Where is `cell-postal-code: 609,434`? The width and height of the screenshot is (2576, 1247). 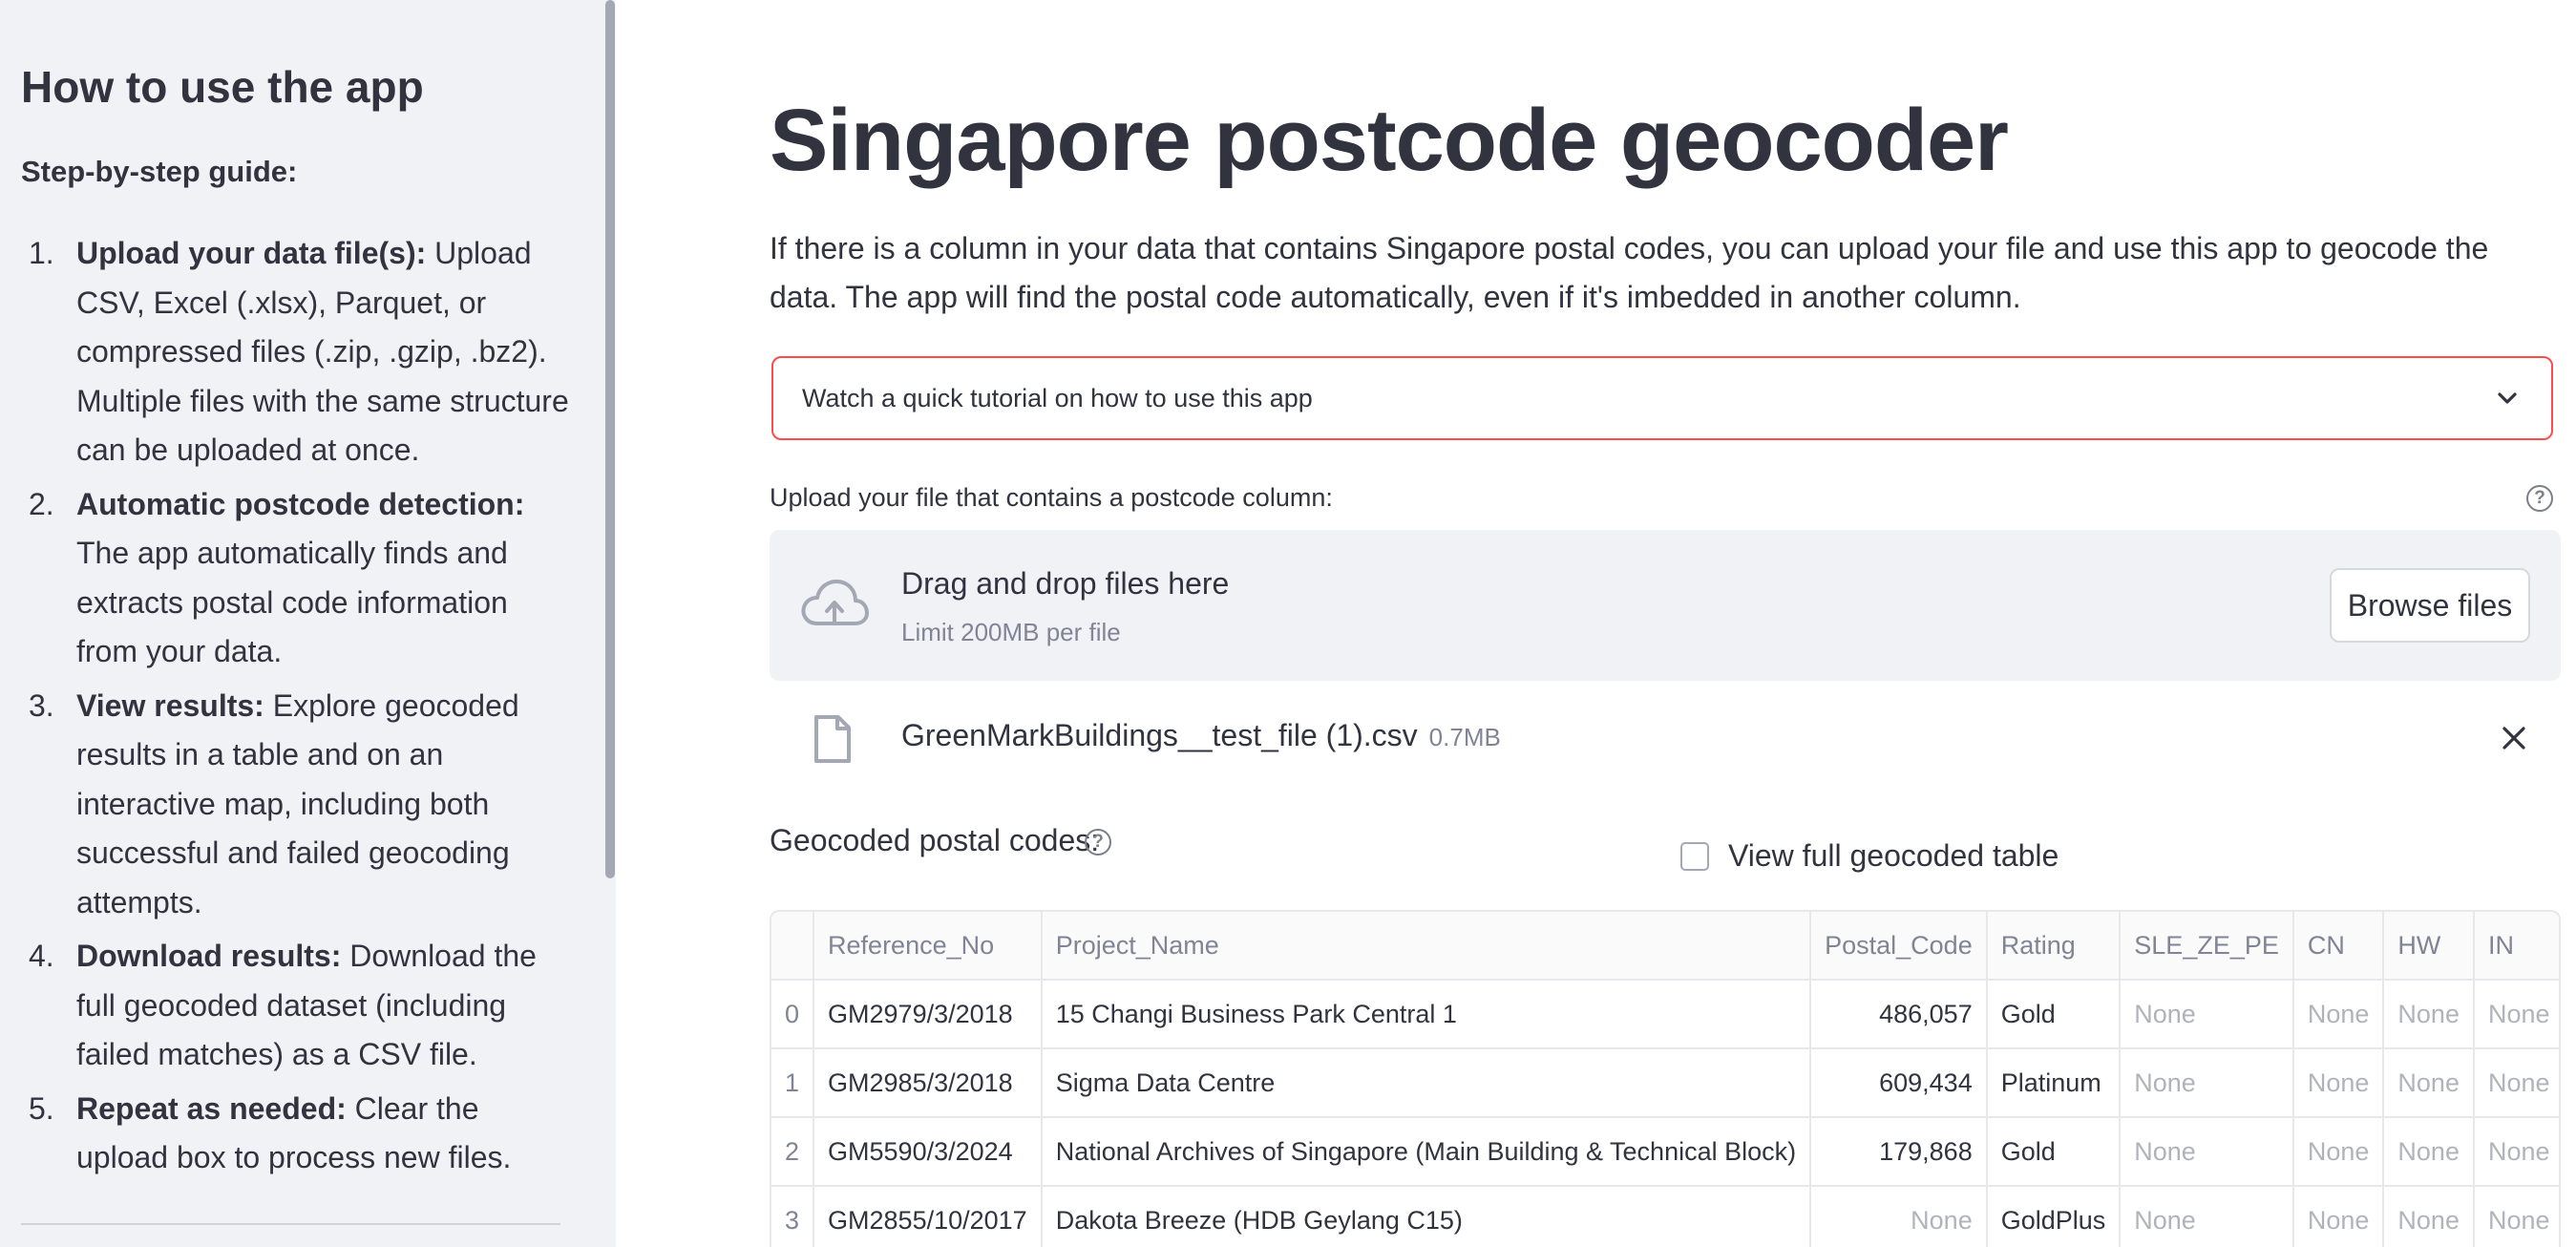
cell-postal-code: 609,434 is located at coordinates (1899, 1083).